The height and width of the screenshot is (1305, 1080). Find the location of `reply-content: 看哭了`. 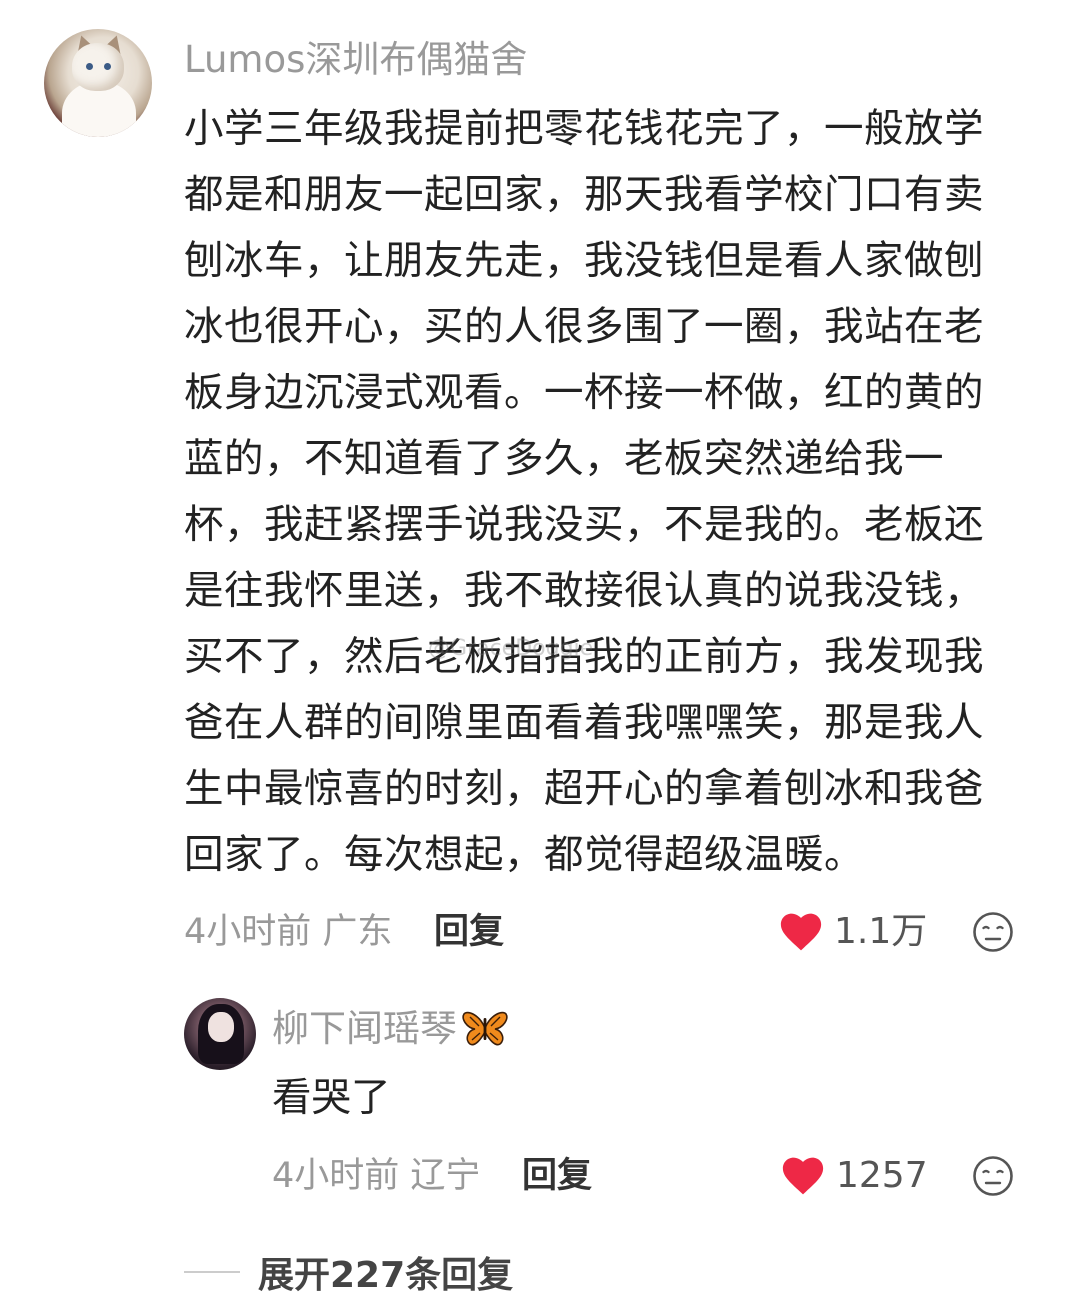

reply-content: 看哭了 is located at coordinates (331, 1098).